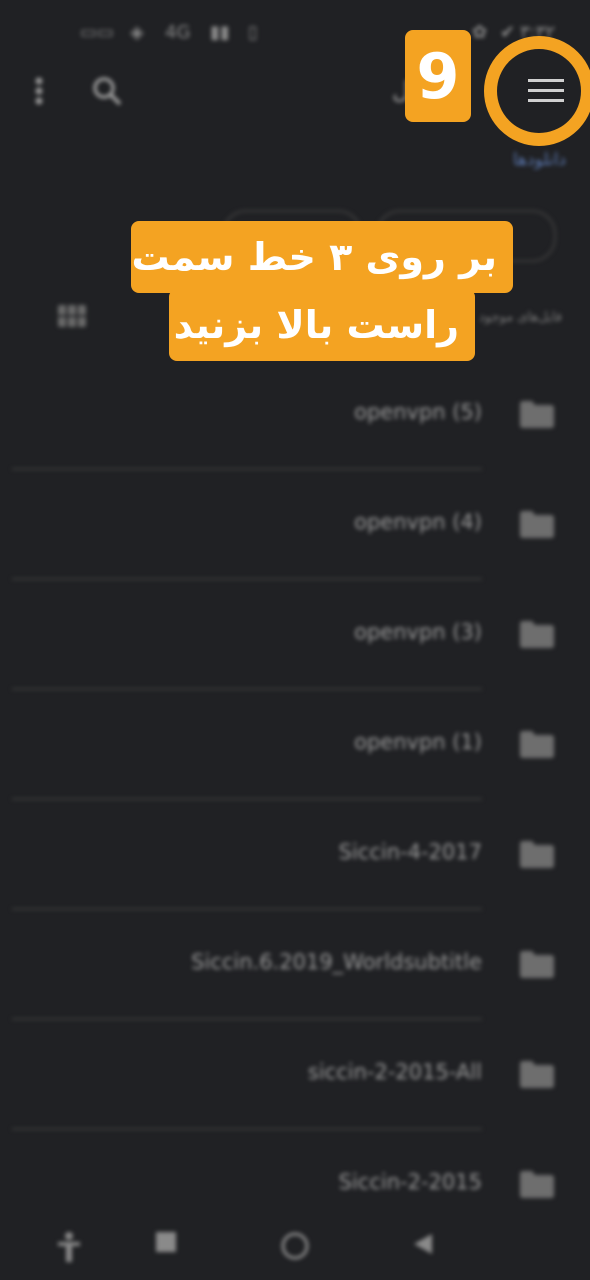 Image resolution: width=590 pixels, height=1280 pixels. What do you see at coordinates (520, 317) in the screenshot?
I see `list-header: فایل‌های موجود` at bounding box center [520, 317].